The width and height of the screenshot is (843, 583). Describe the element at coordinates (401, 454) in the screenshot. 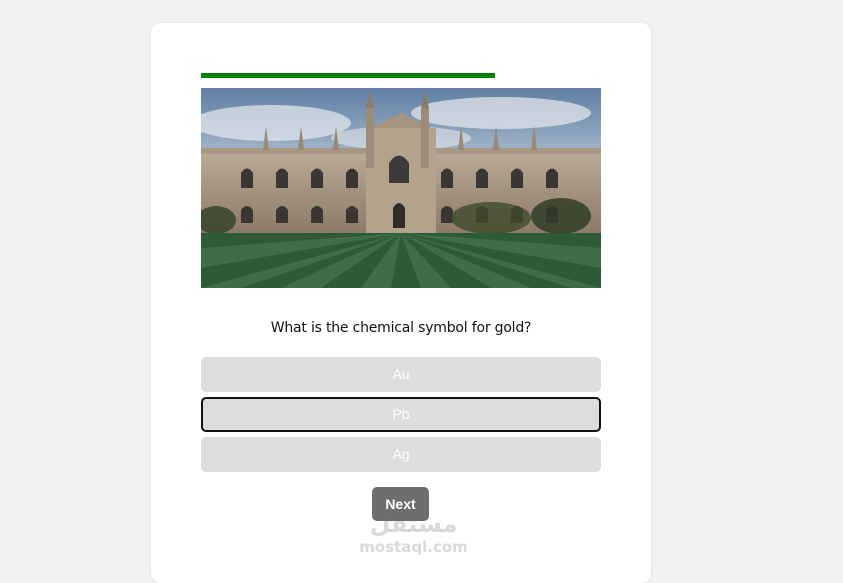

I see `answer-option-ag: Ag` at that location.